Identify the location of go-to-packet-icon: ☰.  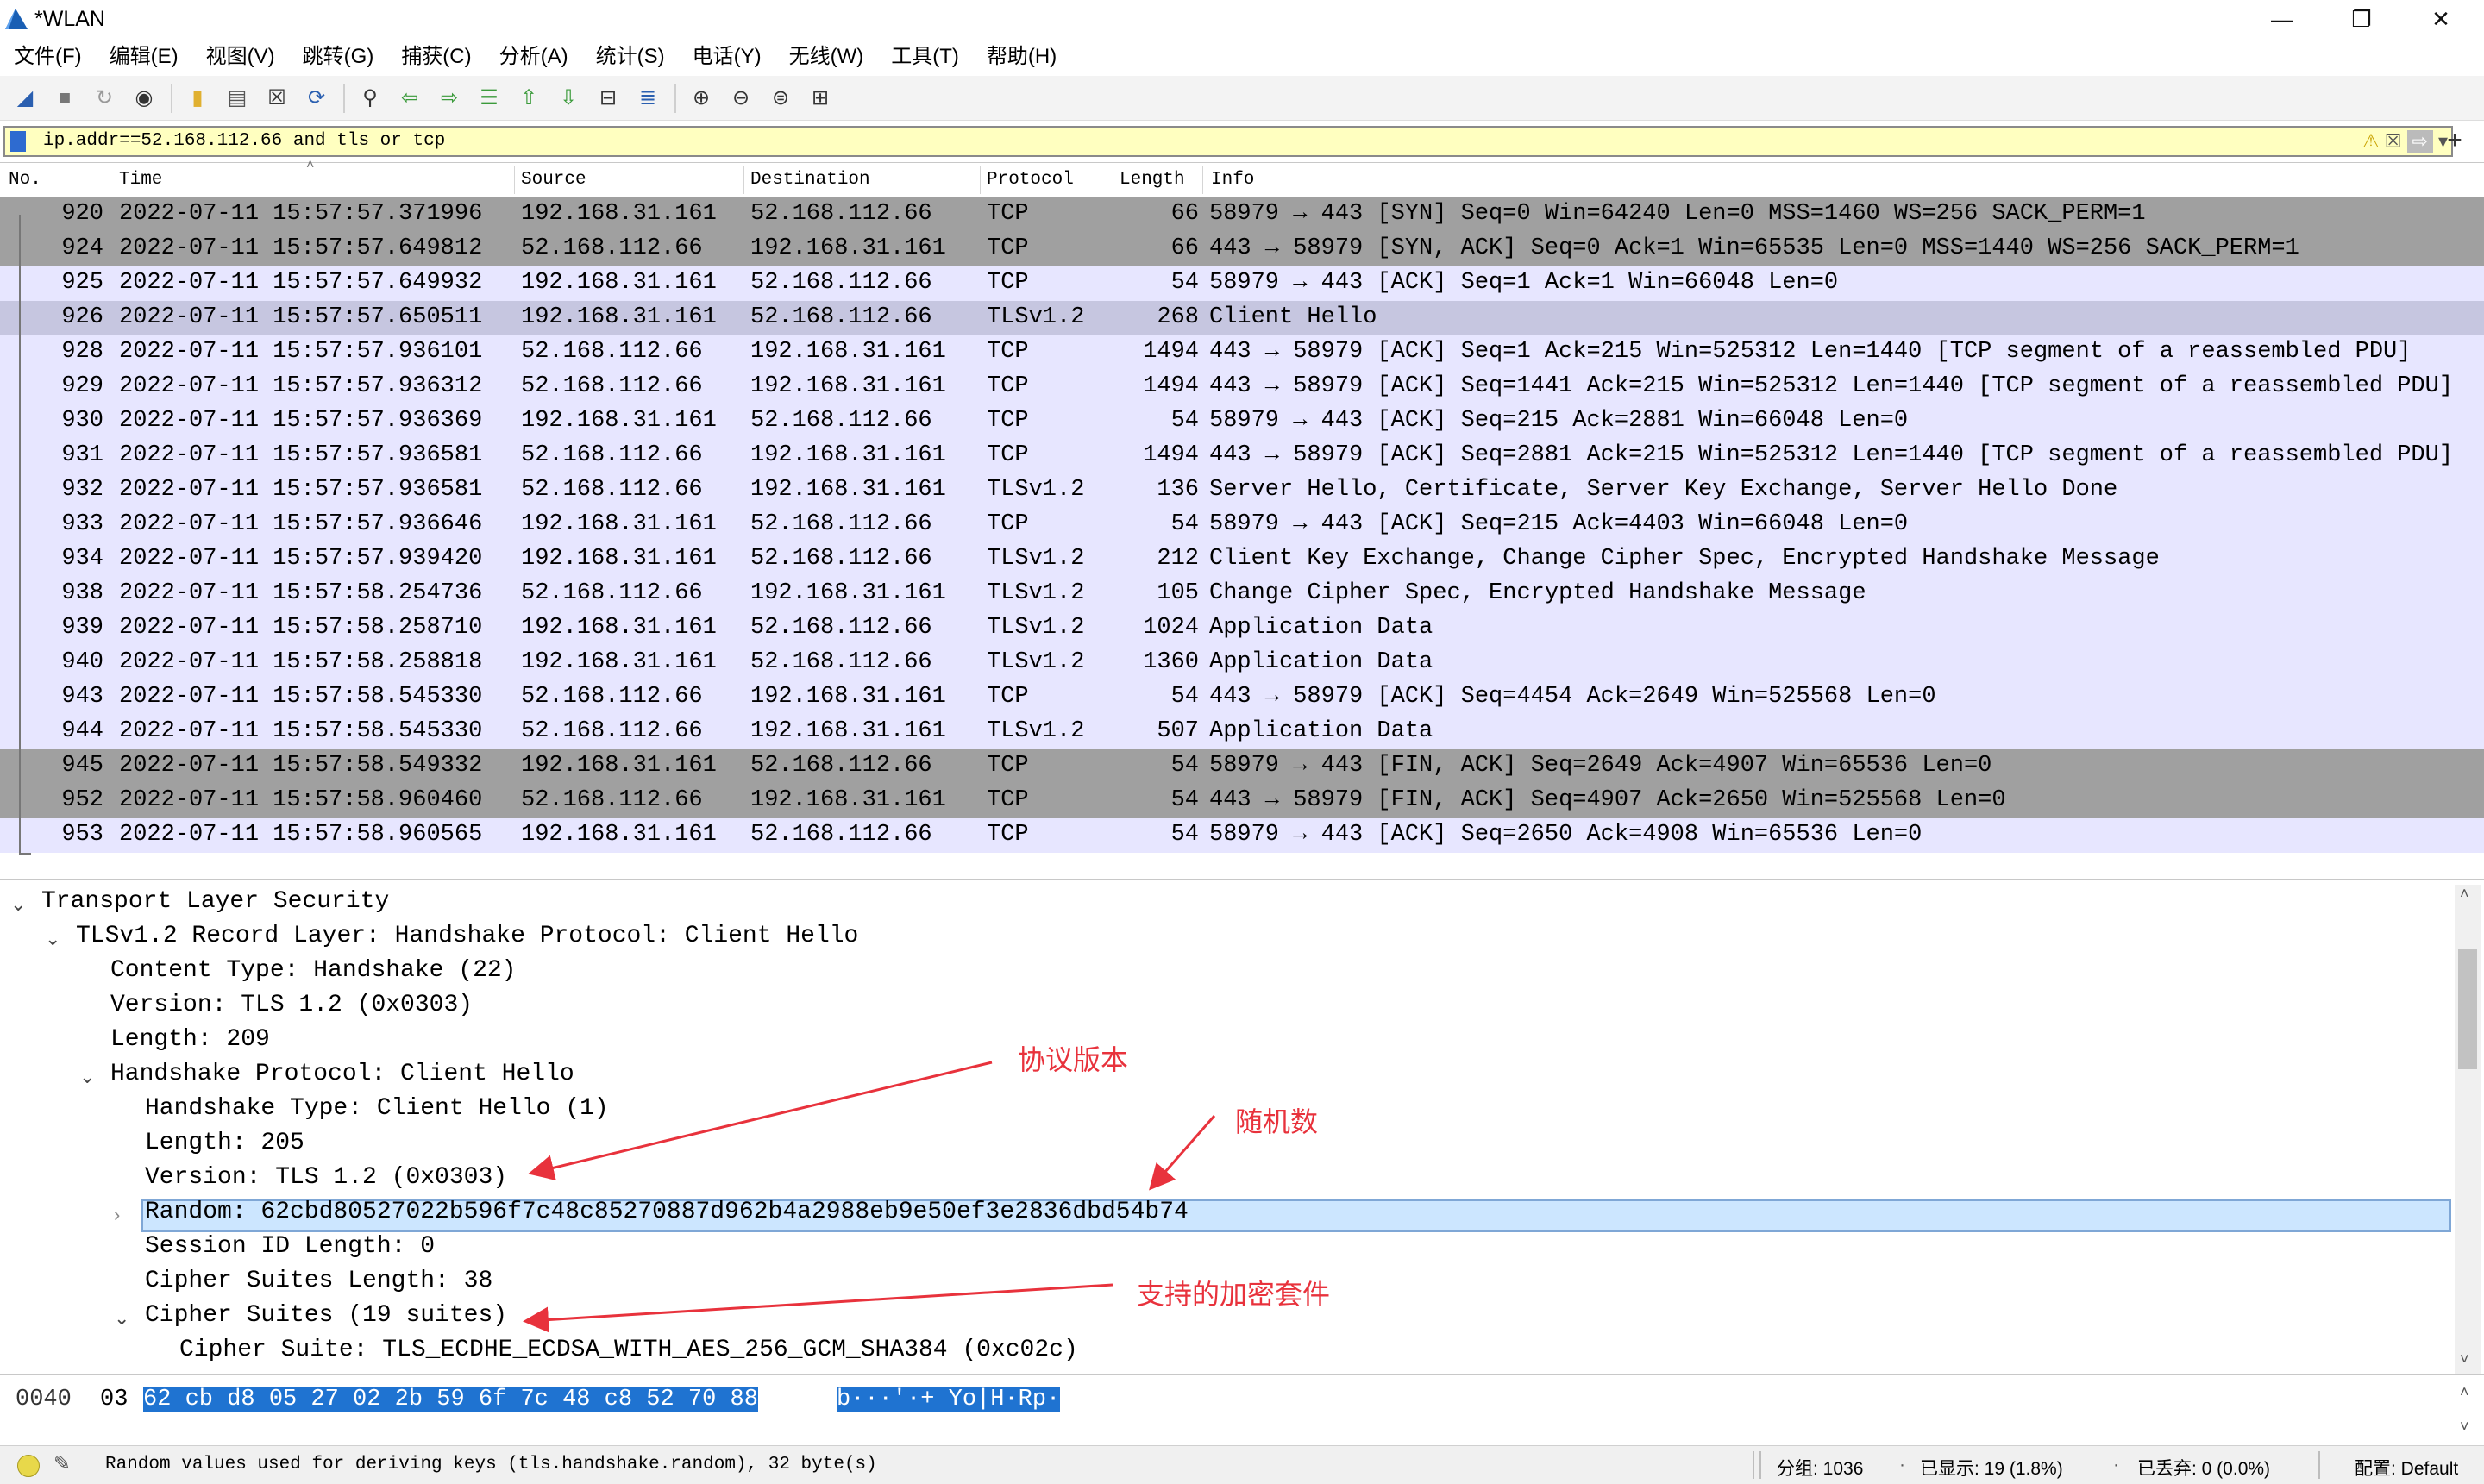
(489, 98).